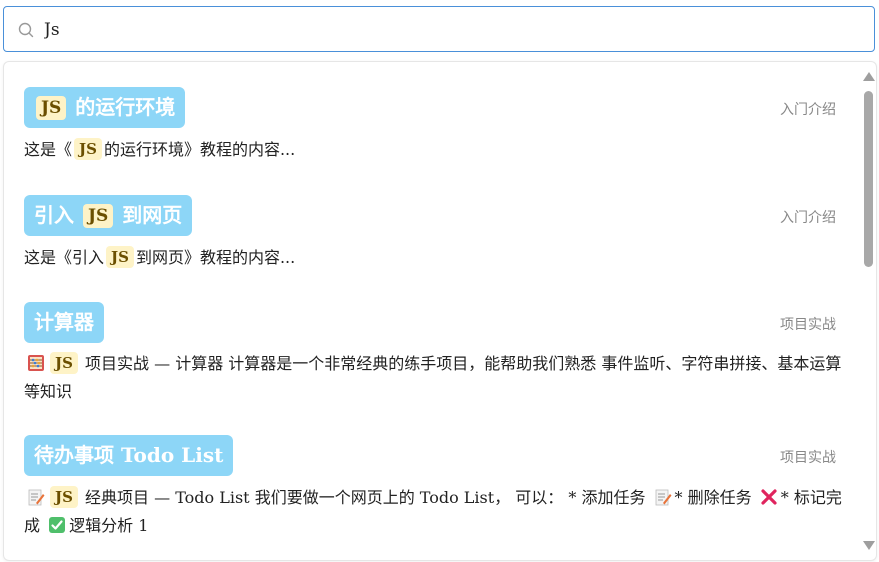 Image resolution: width=879 pixels, height=562 pixels. I want to click on title-text: 引入, so click(54, 215).